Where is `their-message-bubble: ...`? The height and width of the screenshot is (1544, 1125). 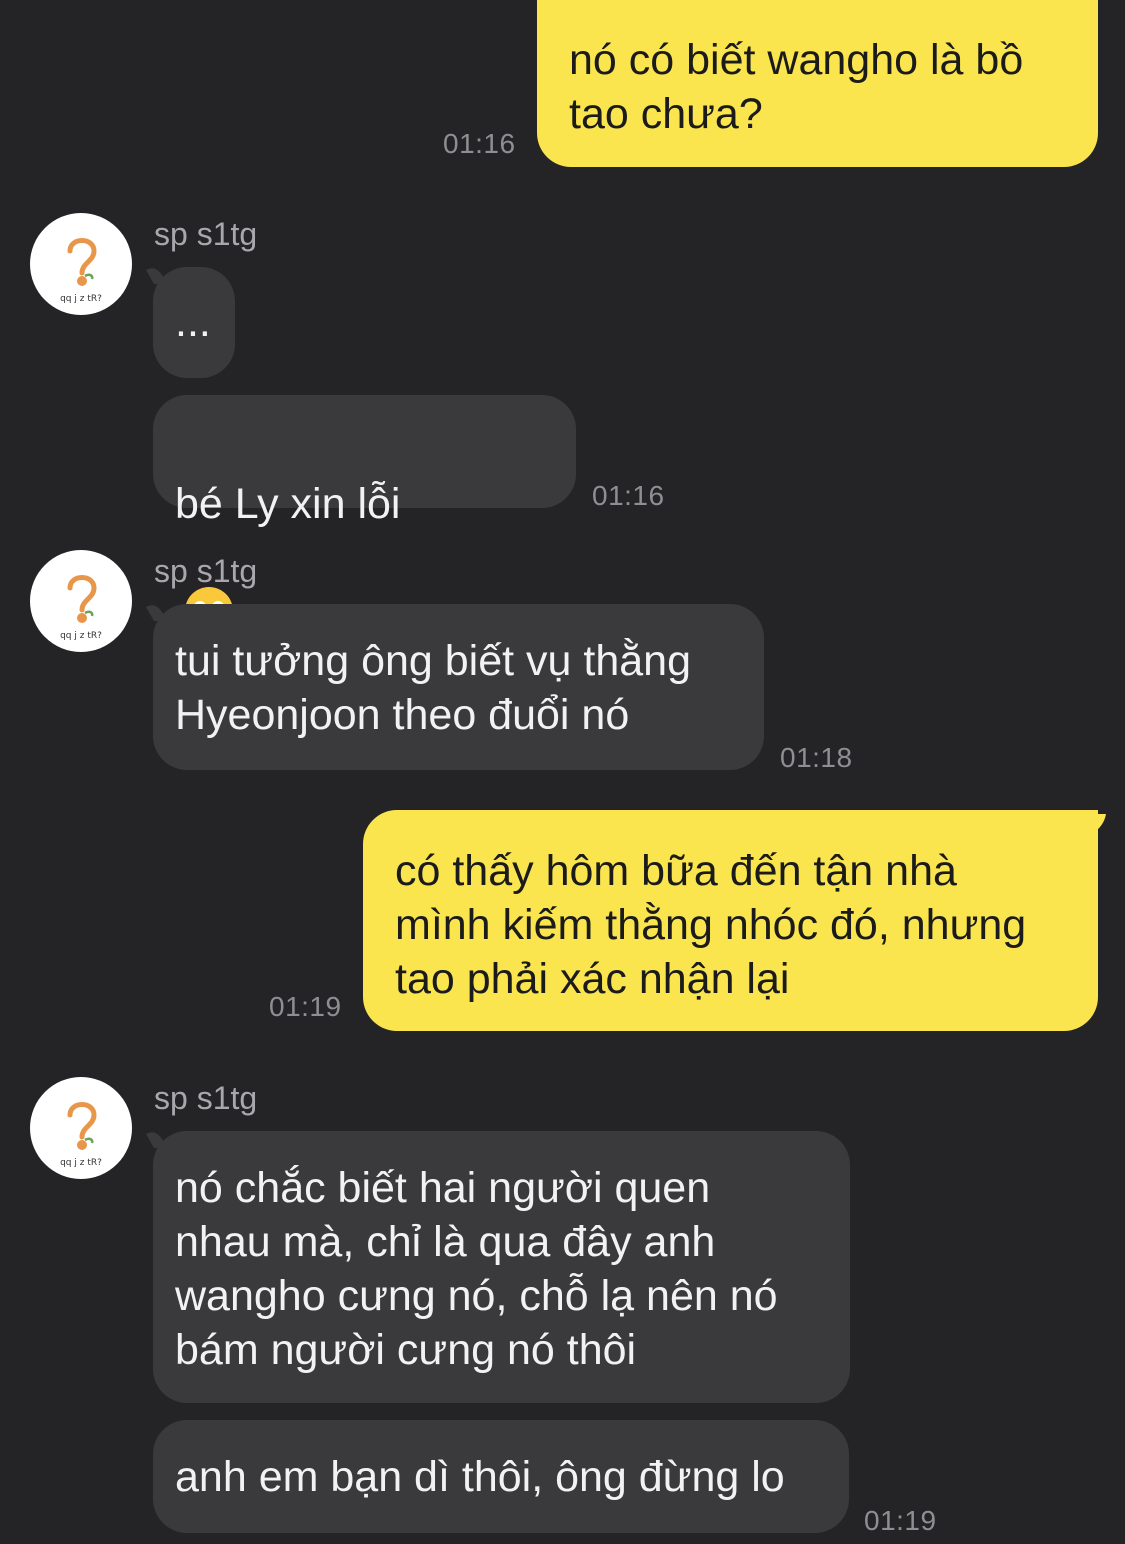 their-message-bubble: ... is located at coordinates (194, 322).